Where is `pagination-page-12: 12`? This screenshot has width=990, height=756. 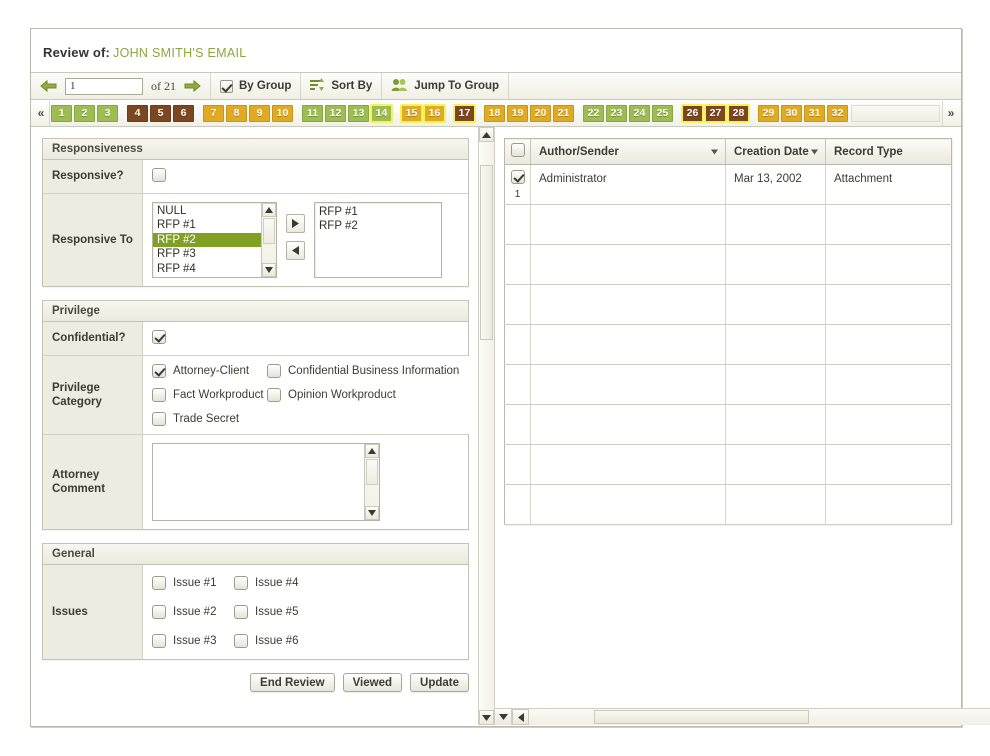
pagination-page-12: 12 is located at coordinates (335, 113).